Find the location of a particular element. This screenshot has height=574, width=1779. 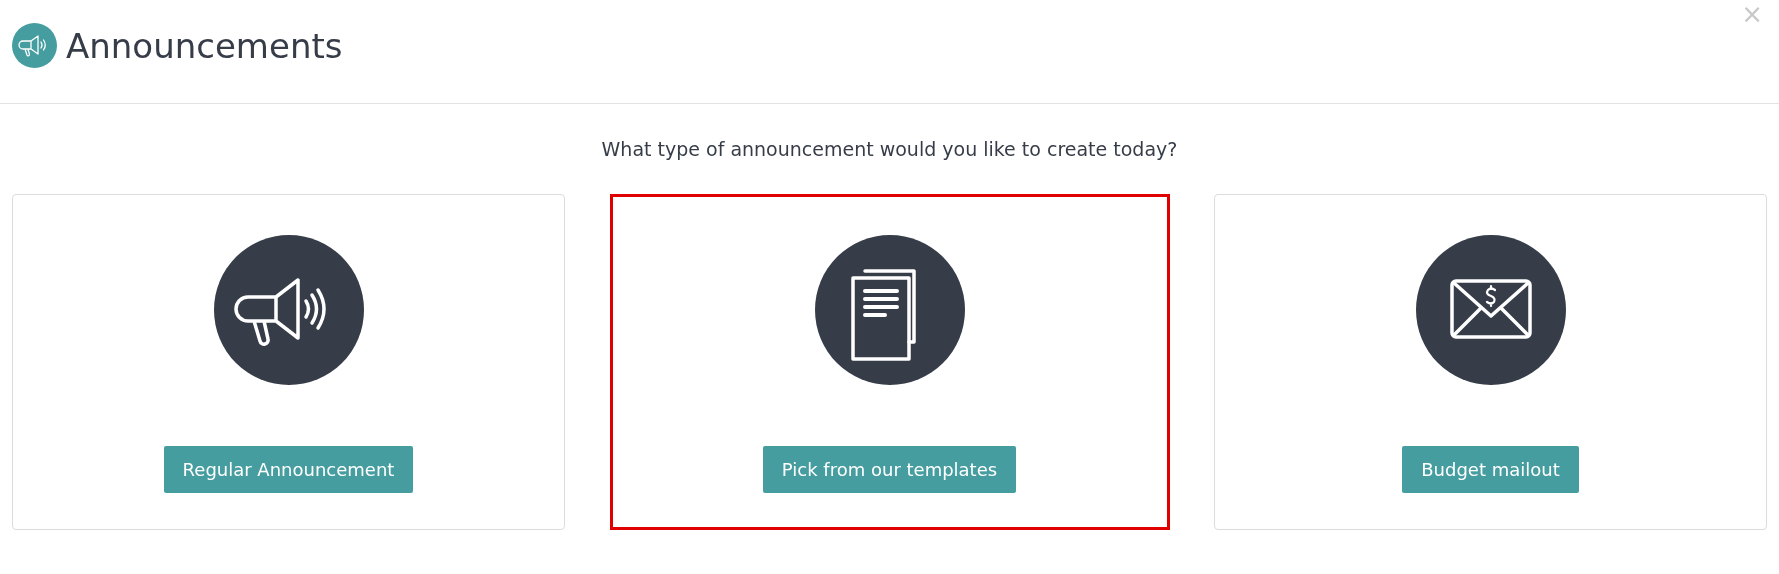

envelope-icon is located at coordinates (1490, 310).